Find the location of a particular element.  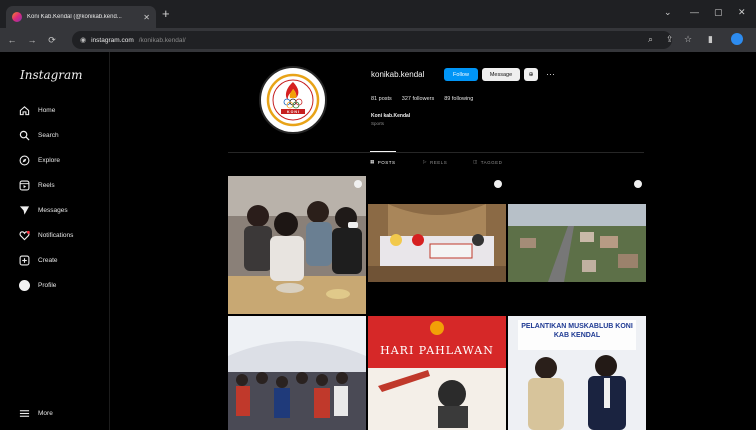

tab-reels: ▷ REELS is located at coordinates (435, 162).